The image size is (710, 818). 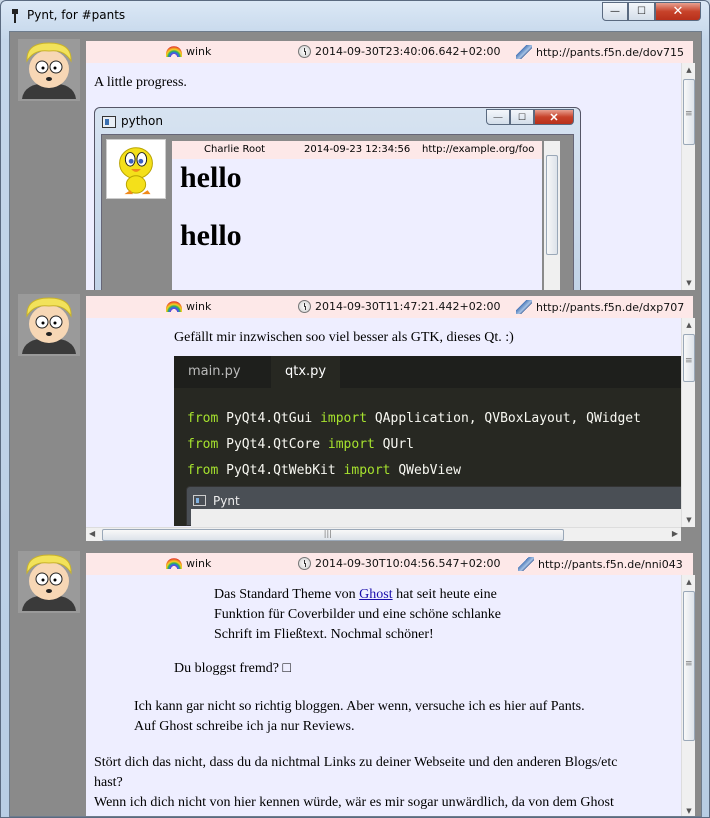 What do you see at coordinates (142, 121) in the screenshot?
I see `embedded-window-title: python` at bounding box center [142, 121].